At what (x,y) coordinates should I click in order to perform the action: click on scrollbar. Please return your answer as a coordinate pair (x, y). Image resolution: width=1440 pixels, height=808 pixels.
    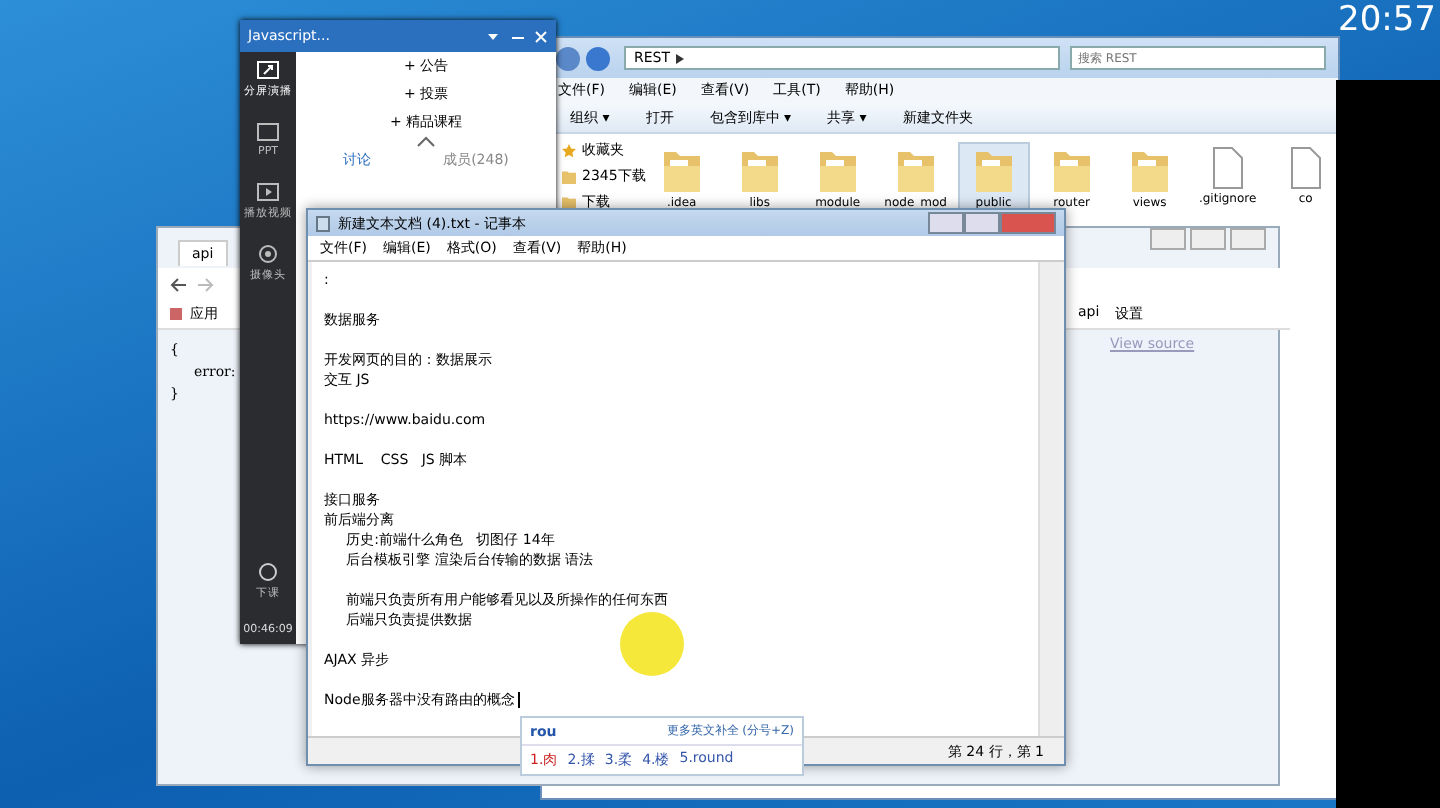
    Looking at the image, I should click on (1049, 499).